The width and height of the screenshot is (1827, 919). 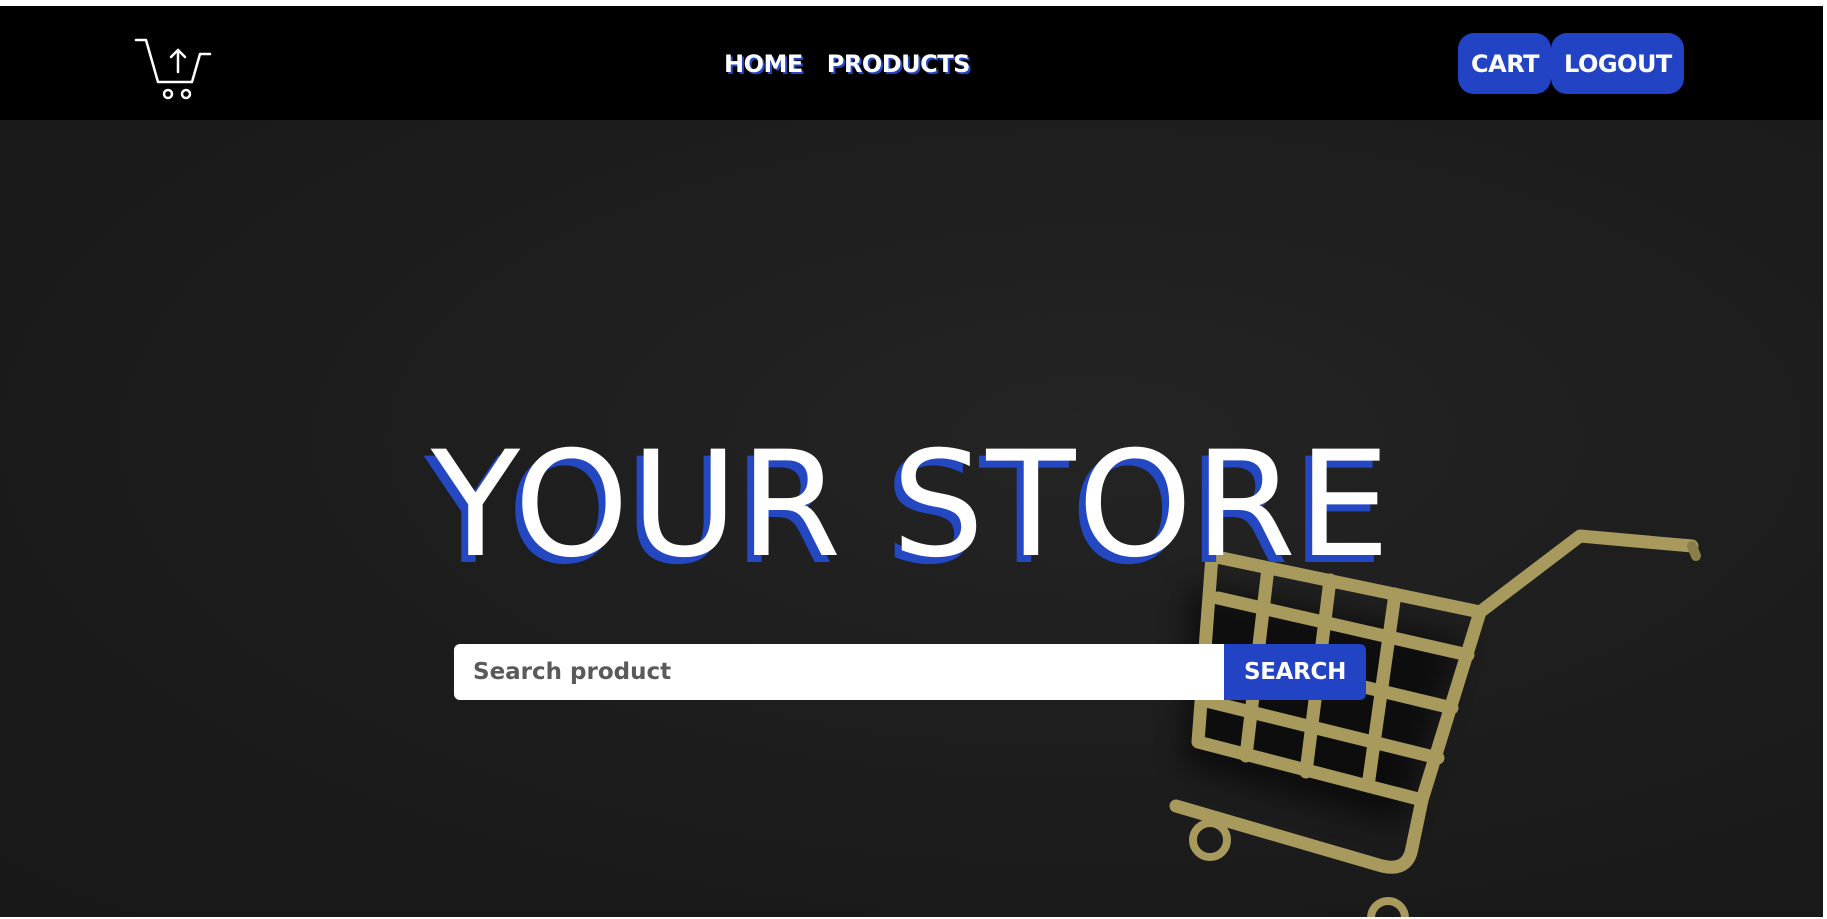 I want to click on nav-actions: CART LOGOUT, so click(x=1571, y=63).